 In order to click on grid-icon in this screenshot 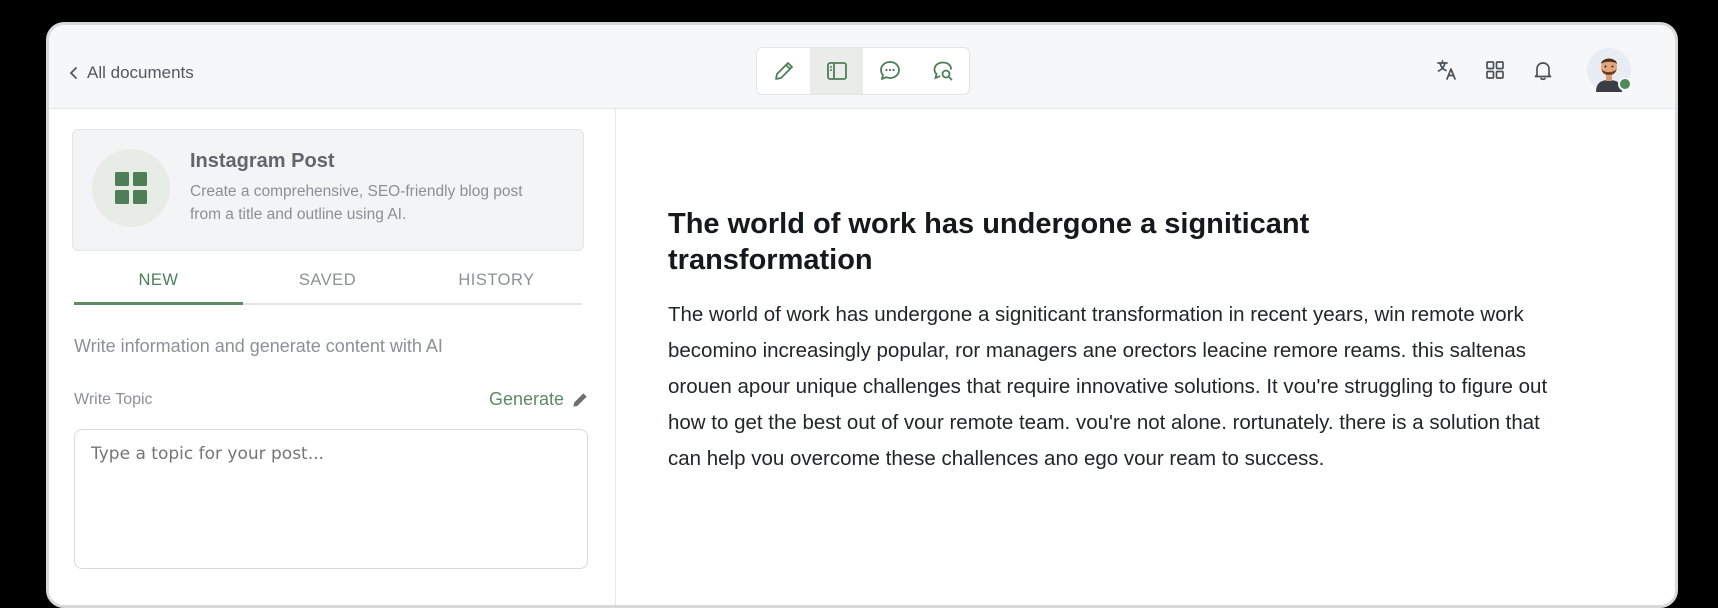, I will do `click(131, 188)`.